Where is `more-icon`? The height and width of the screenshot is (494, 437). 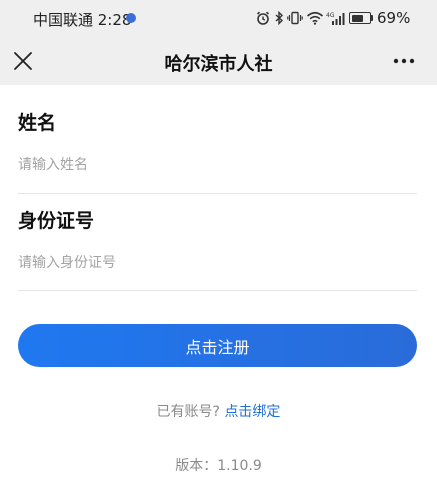 more-icon is located at coordinates (404, 61).